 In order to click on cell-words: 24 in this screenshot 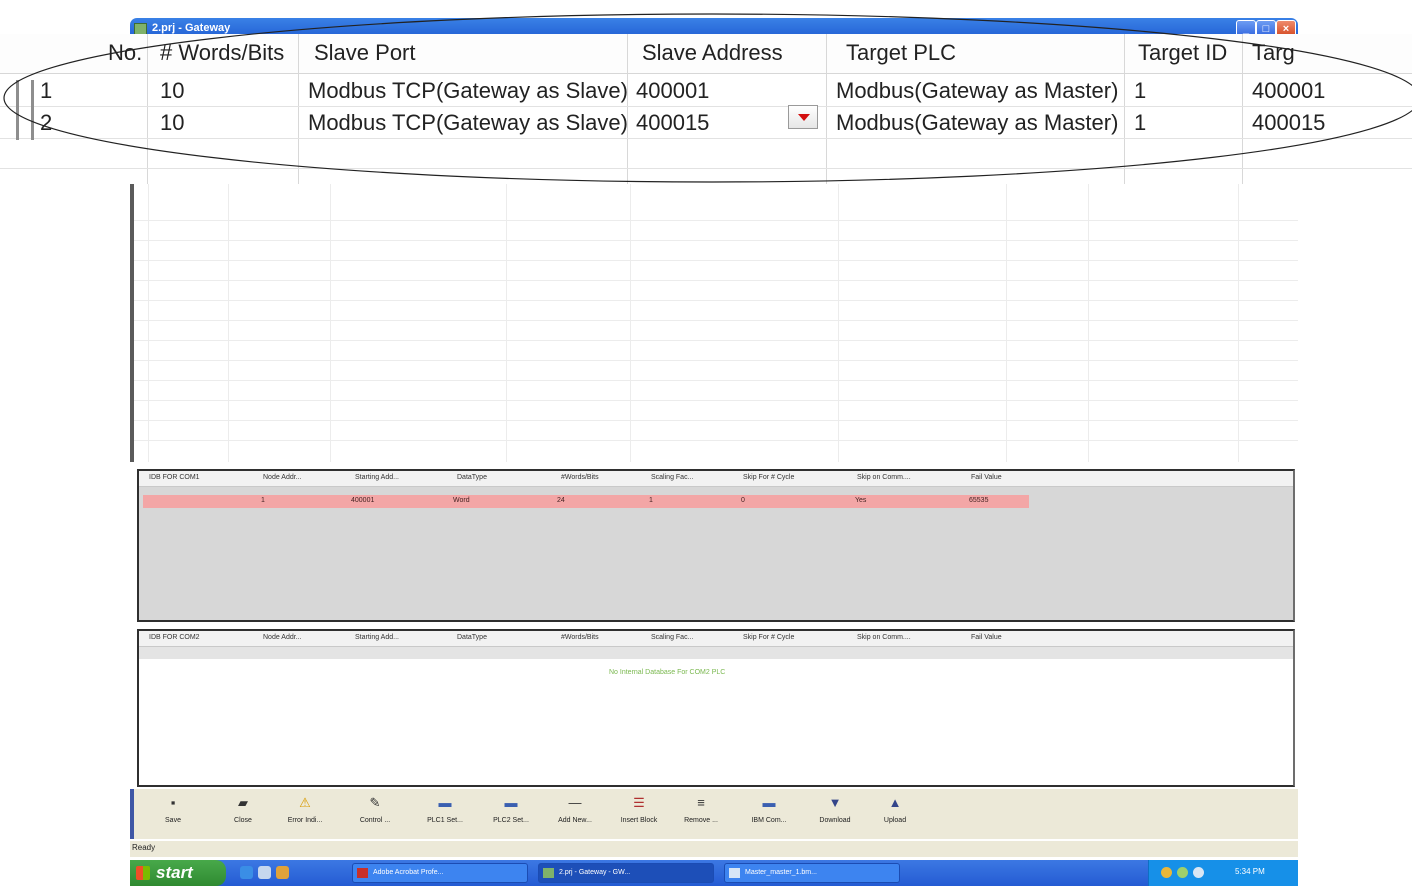, I will do `click(561, 500)`.